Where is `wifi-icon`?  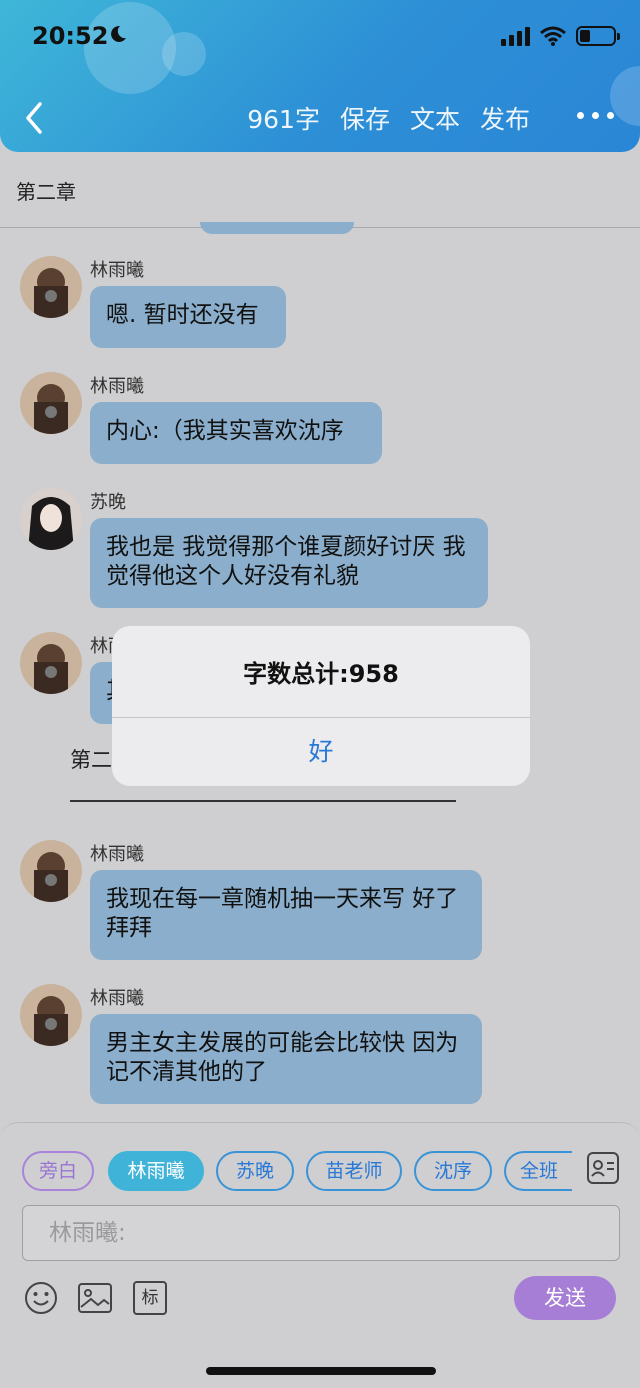
wifi-icon is located at coordinates (553, 36).